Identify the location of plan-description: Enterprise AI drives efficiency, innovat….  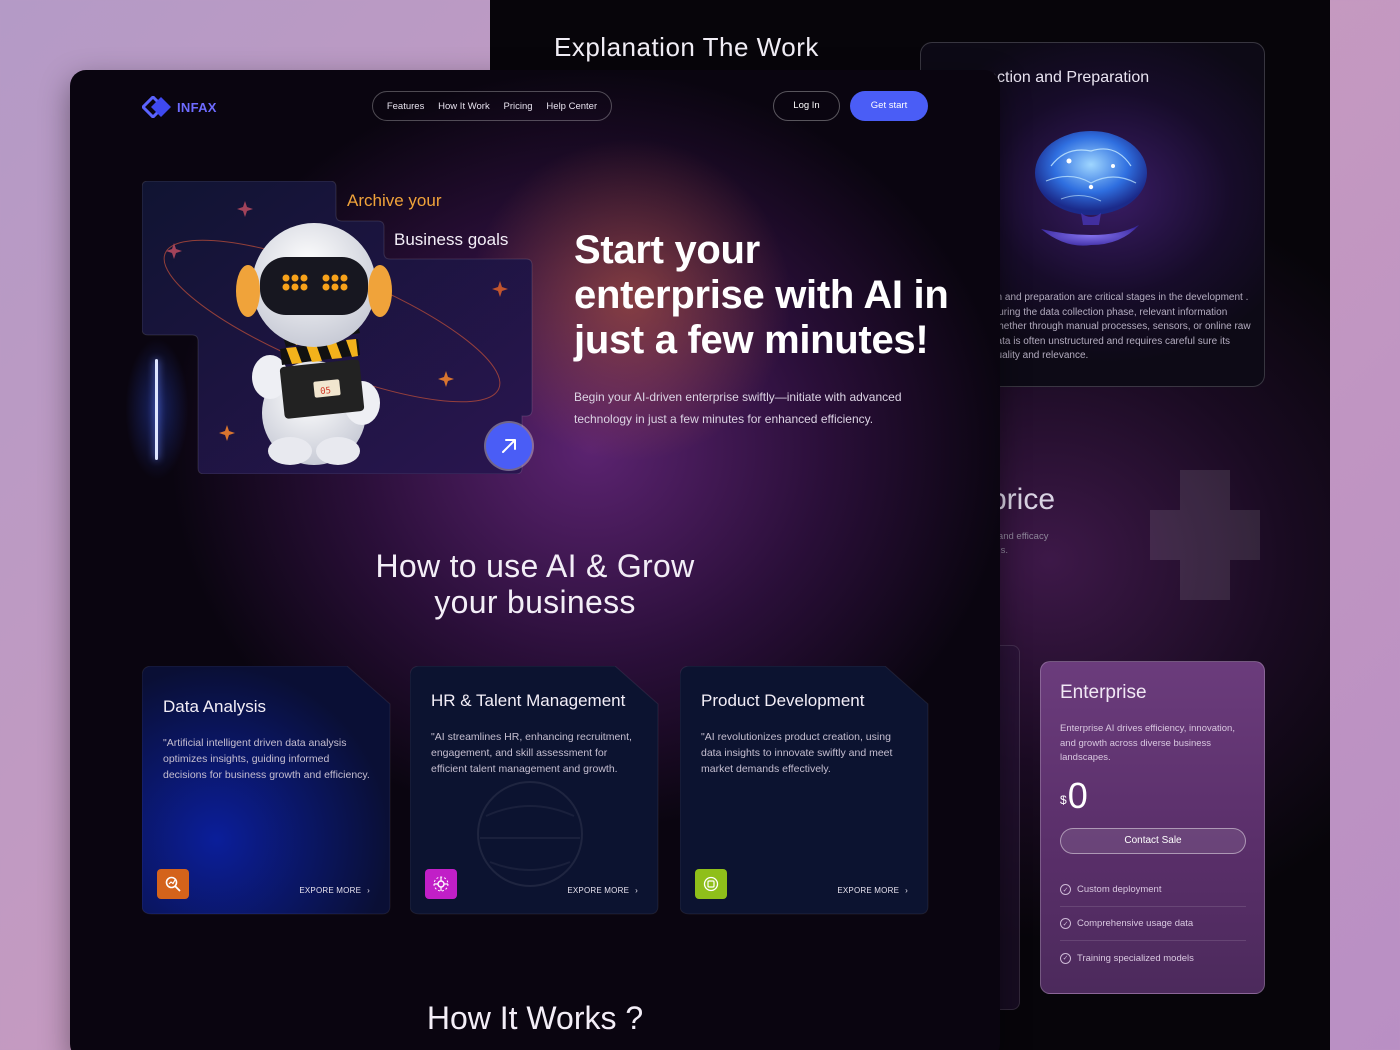
(1147, 743).